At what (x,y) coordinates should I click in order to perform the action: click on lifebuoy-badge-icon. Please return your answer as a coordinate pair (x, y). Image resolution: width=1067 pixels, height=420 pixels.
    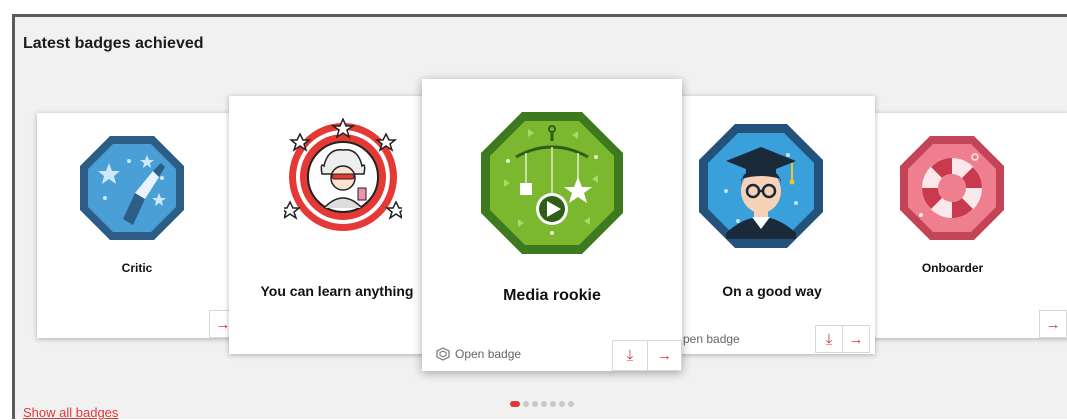
    Looking at the image, I should click on (952, 188).